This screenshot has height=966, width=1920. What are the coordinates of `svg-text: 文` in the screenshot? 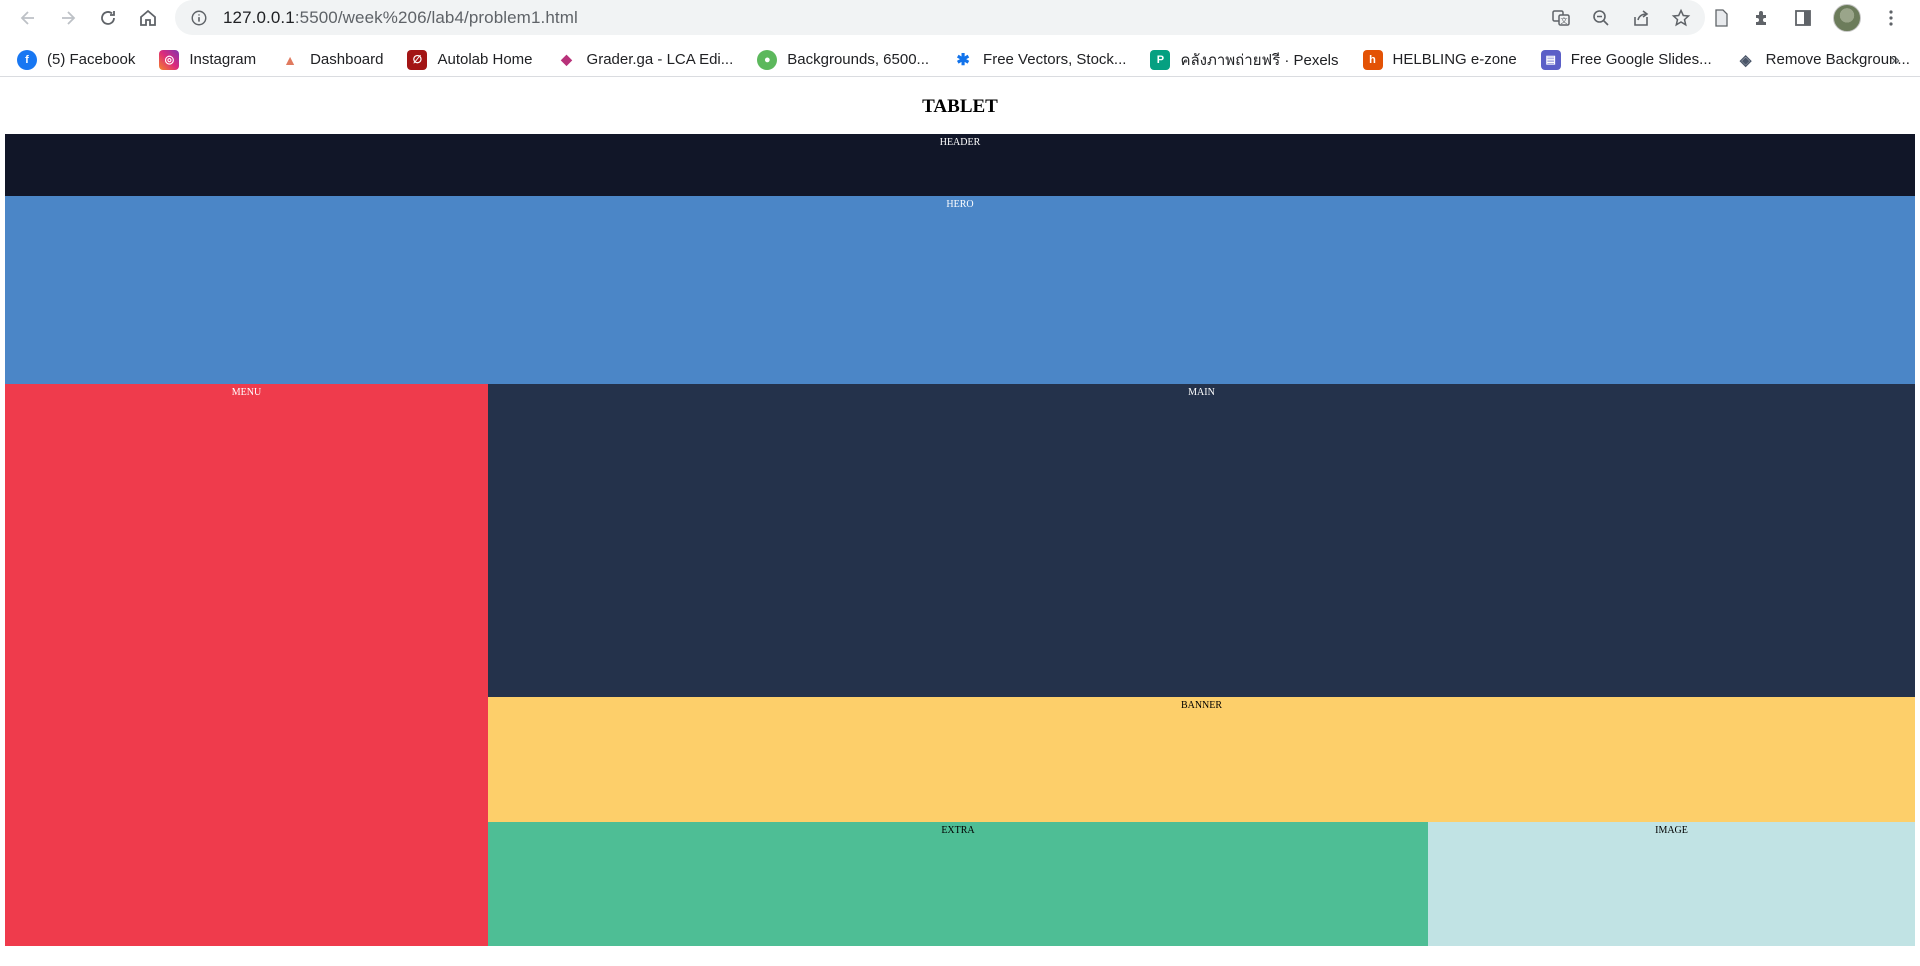 It's located at (1564, 20).